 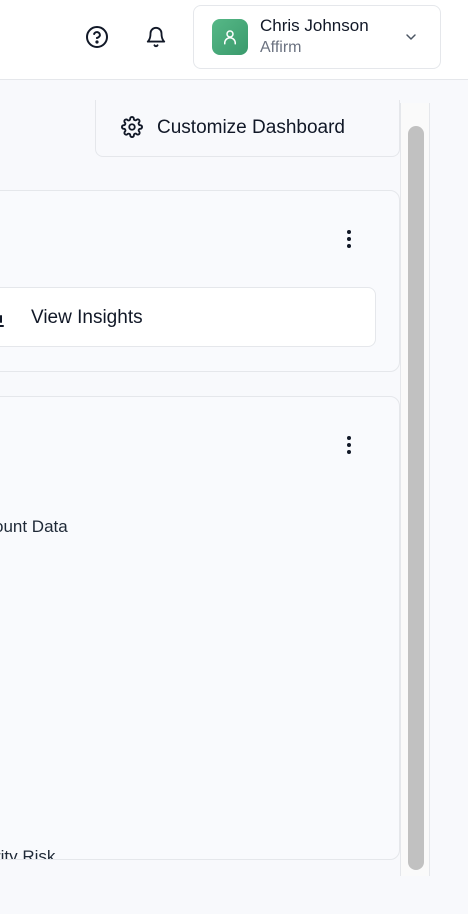 What do you see at coordinates (2, 321) in the screenshot?
I see `bar-chart-icon` at bounding box center [2, 321].